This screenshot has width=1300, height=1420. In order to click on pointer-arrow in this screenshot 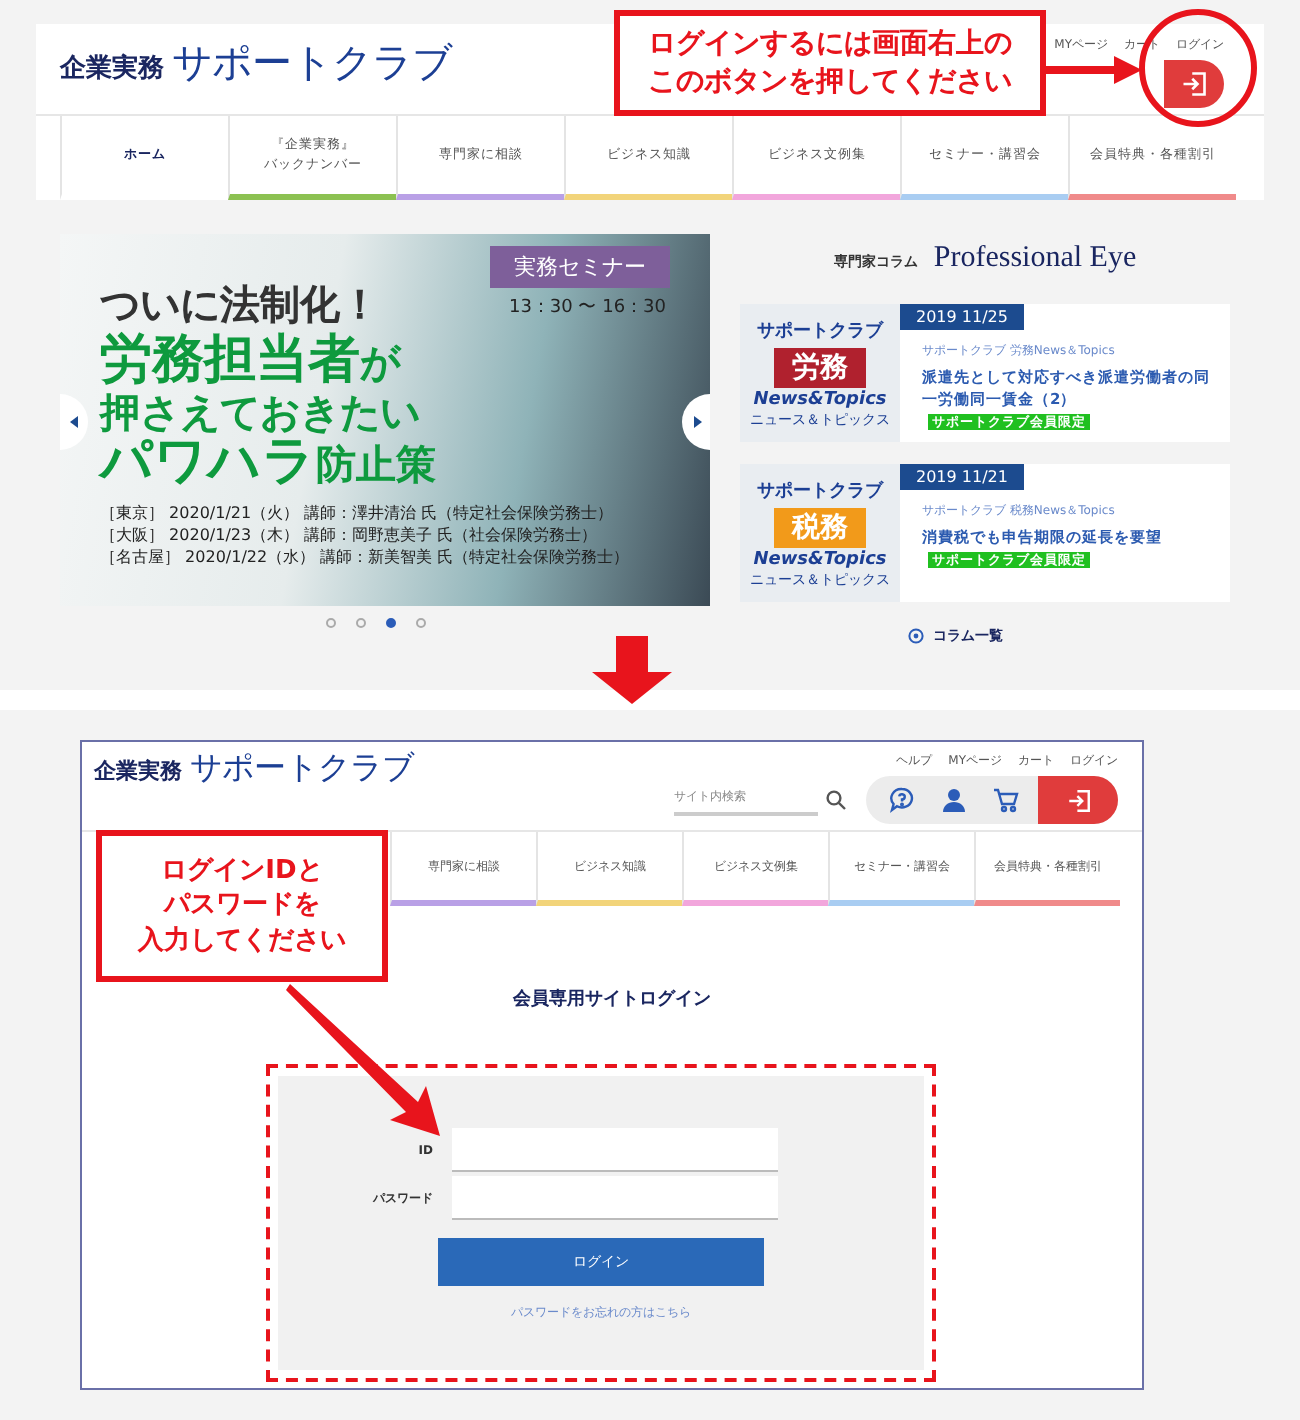, I will do `click(1094, 70)`.